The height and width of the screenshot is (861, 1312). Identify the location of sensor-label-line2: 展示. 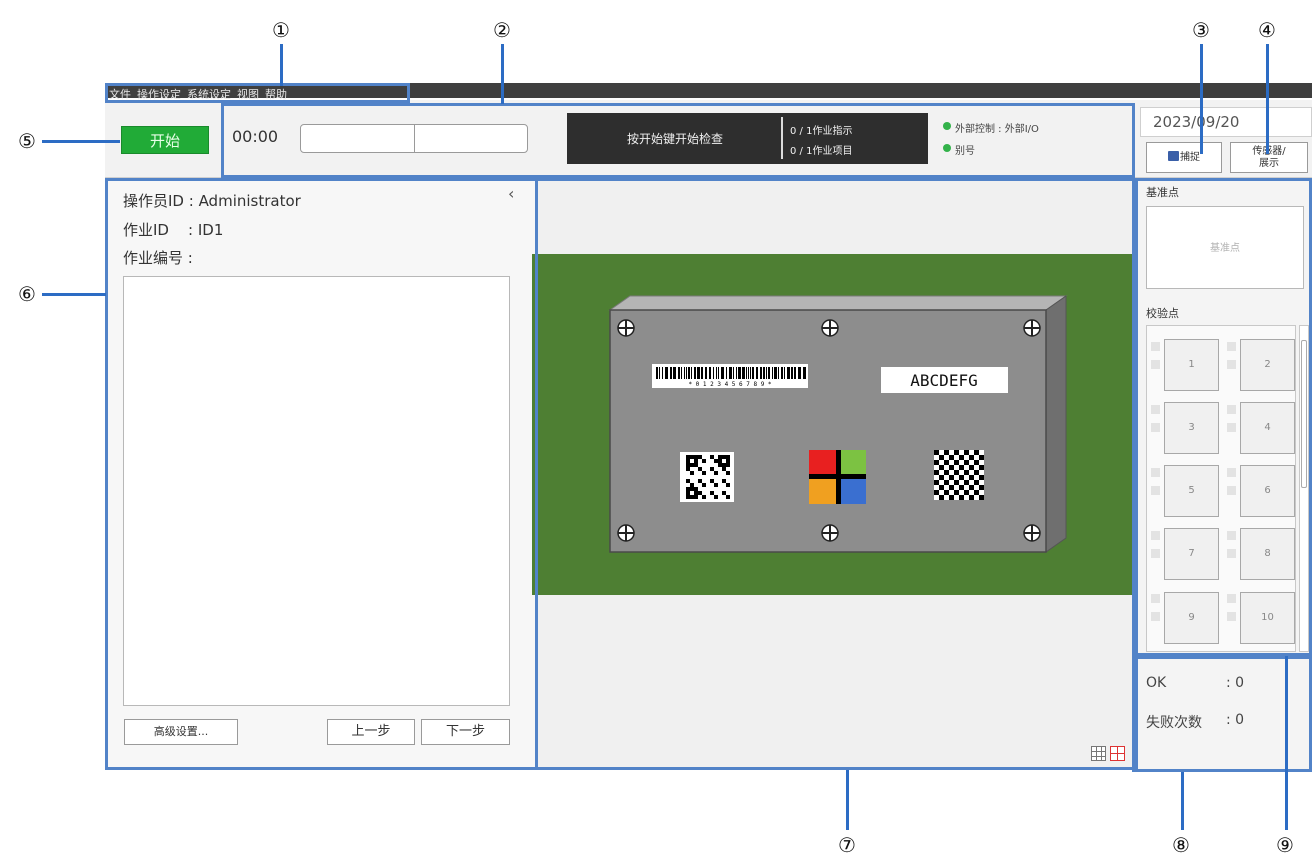
(1269, 163).